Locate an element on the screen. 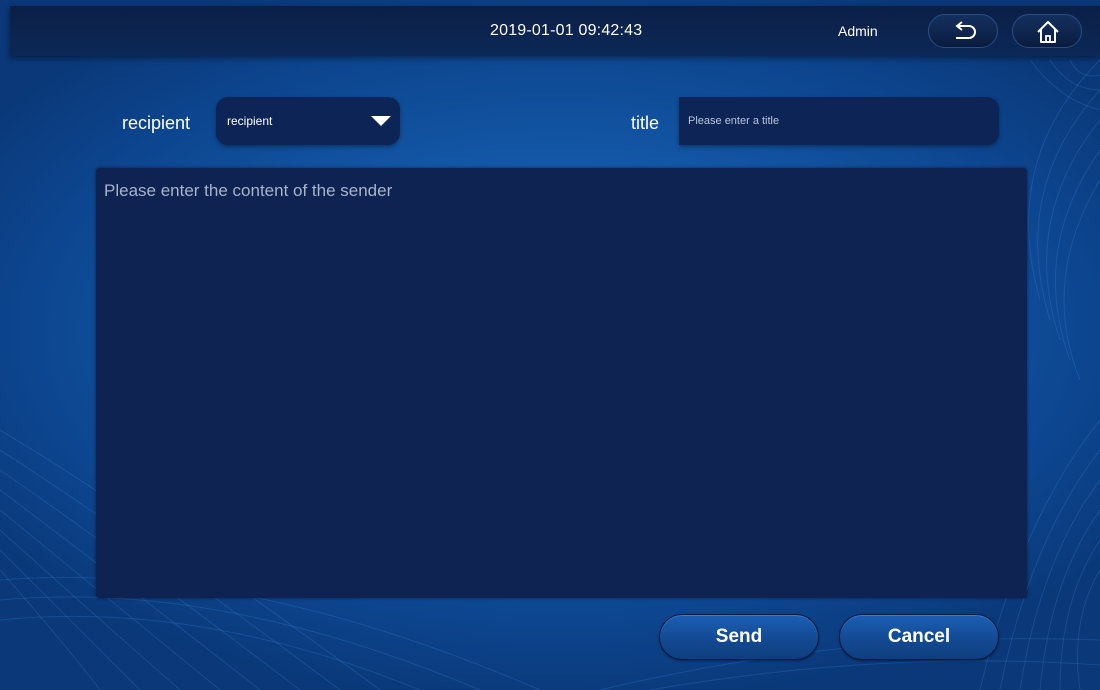 Image resolution: width=1100 pixels, height=690 pixels. home-button is located at coordinates (1047, 31).